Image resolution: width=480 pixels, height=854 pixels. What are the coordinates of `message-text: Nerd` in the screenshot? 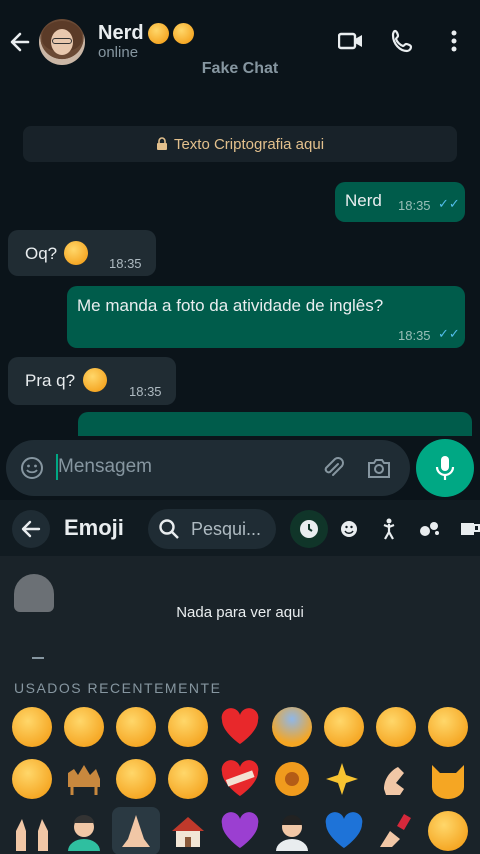 It's located at (363, 200).